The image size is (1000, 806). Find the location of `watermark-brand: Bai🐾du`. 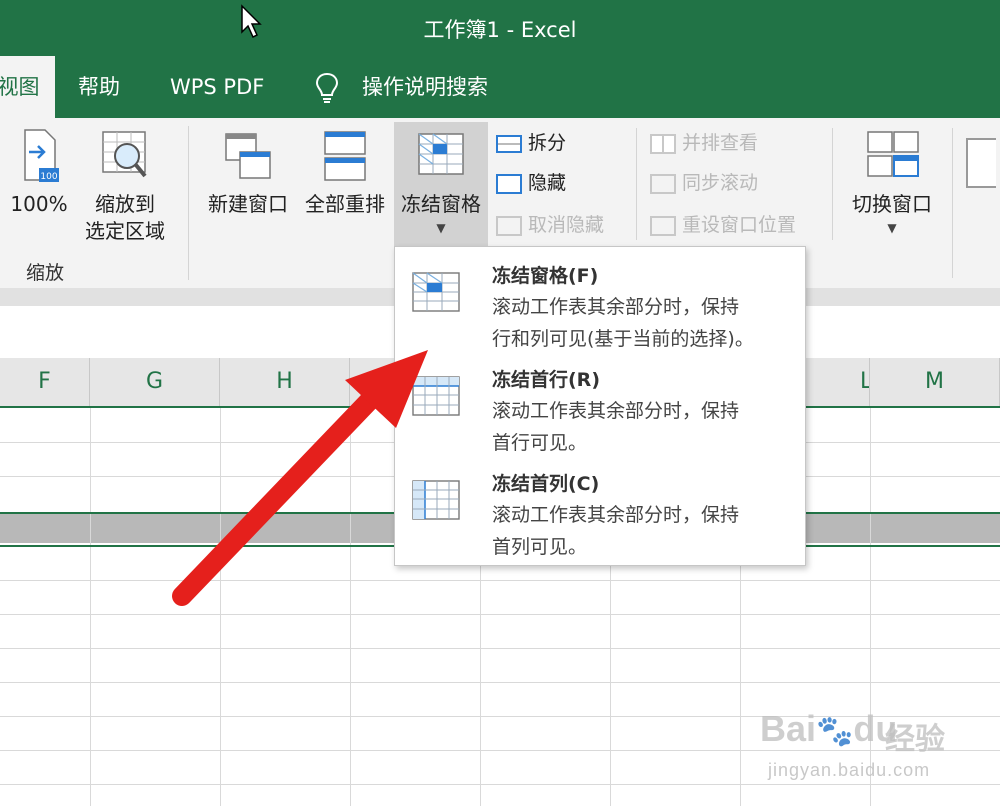

watermark-brand: Bai🐾du is located at coordinates (829, 728).